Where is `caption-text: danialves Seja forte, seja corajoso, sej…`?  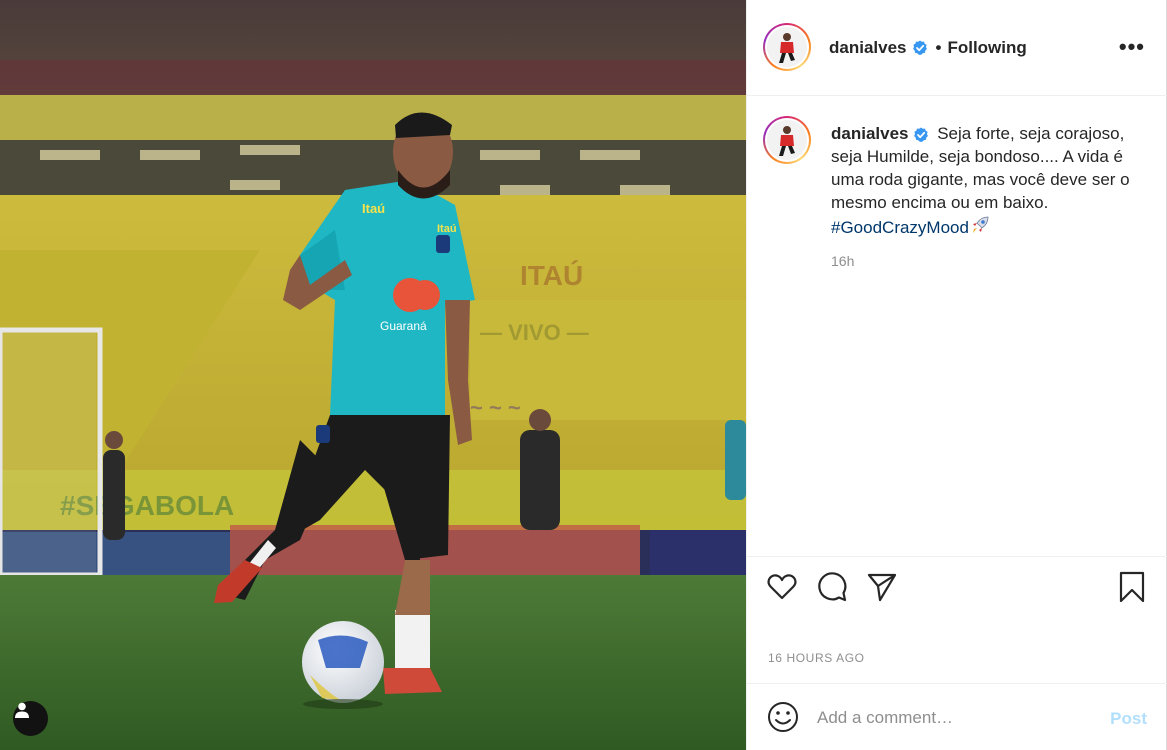
caption-text: danialves Seja forte, seja corajoso, sej… is located at coordinates (986, 180).